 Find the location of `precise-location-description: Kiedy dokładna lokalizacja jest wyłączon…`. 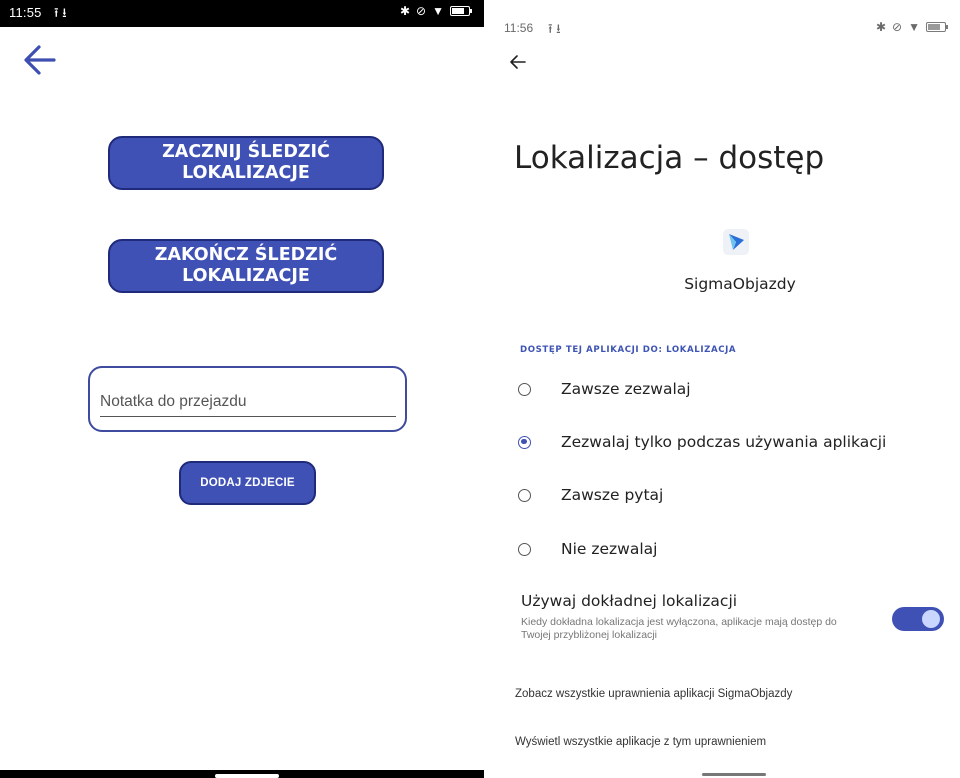

precise-location-description: Kiedy dokładna lokalizacja jest wyłączon… is located at coordinates (679, 628).